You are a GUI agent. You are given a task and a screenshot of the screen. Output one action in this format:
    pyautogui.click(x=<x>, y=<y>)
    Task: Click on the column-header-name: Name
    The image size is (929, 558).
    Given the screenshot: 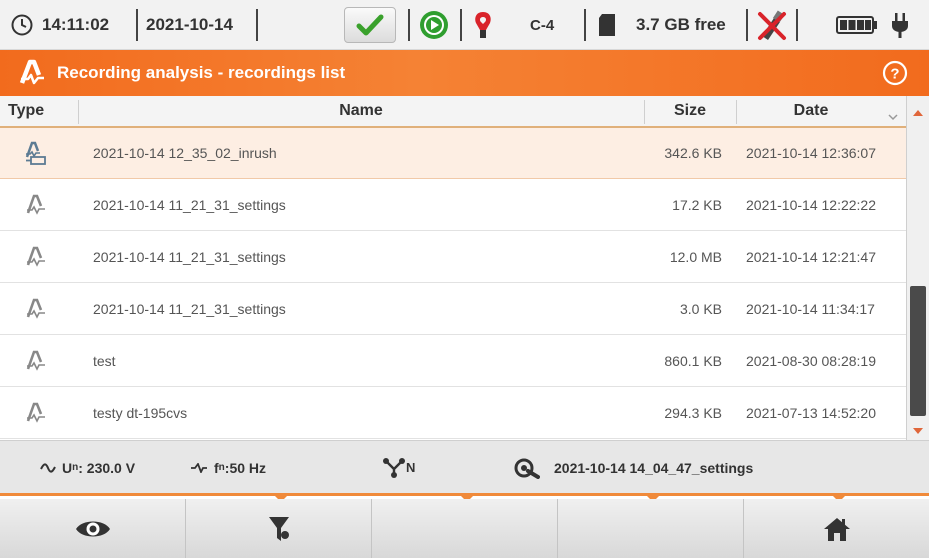 What is the action you would take?
    pyautogui.click(x=361, y=111)
    